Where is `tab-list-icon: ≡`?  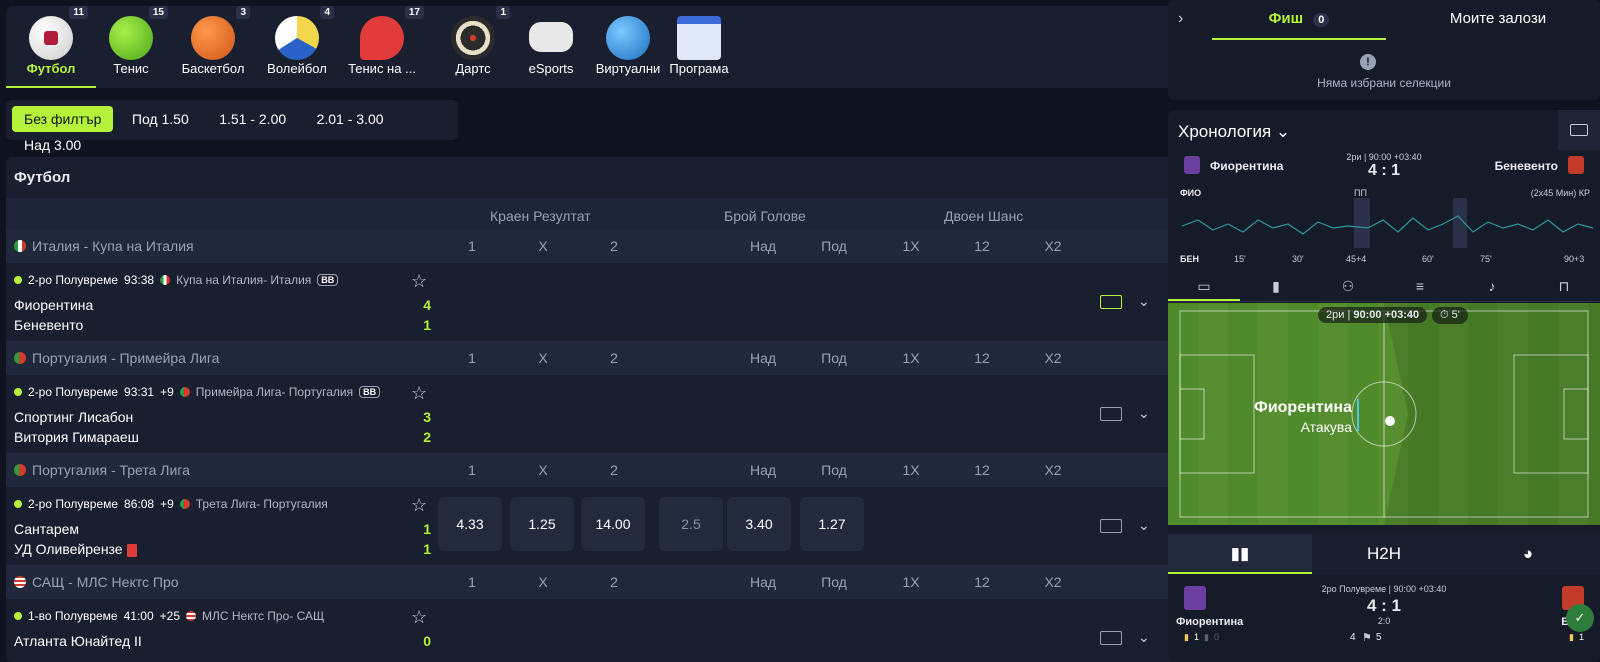
tab-list-icon: ≡ is located at coordinates (1420, 285).